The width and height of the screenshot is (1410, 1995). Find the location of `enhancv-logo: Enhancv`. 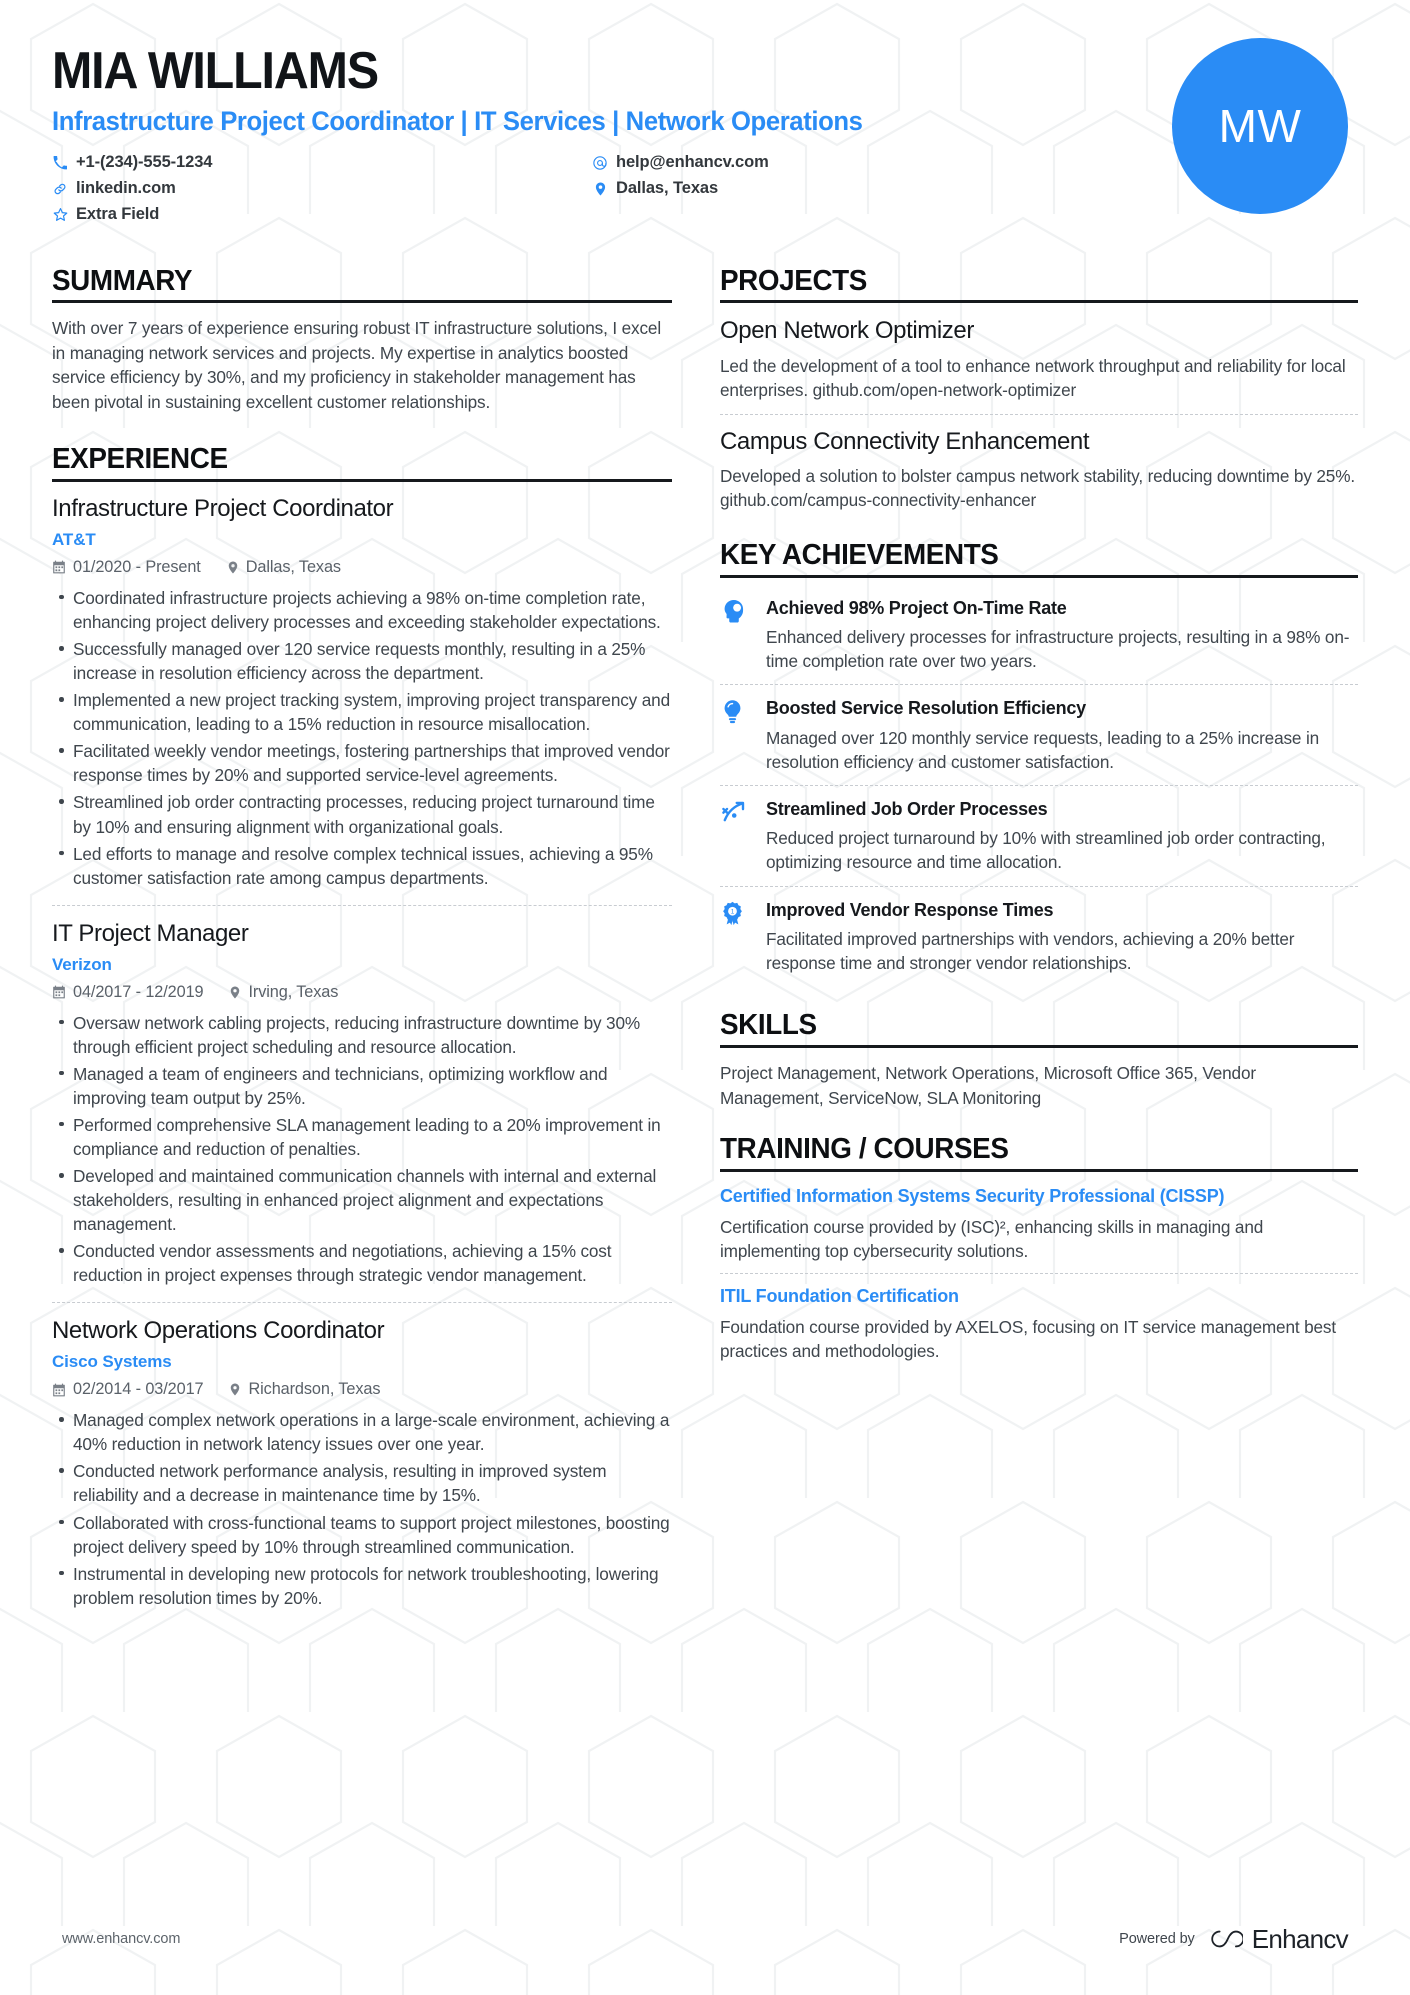

enhancv-logo: Enhancv is located at coordinates (1279, 1939).